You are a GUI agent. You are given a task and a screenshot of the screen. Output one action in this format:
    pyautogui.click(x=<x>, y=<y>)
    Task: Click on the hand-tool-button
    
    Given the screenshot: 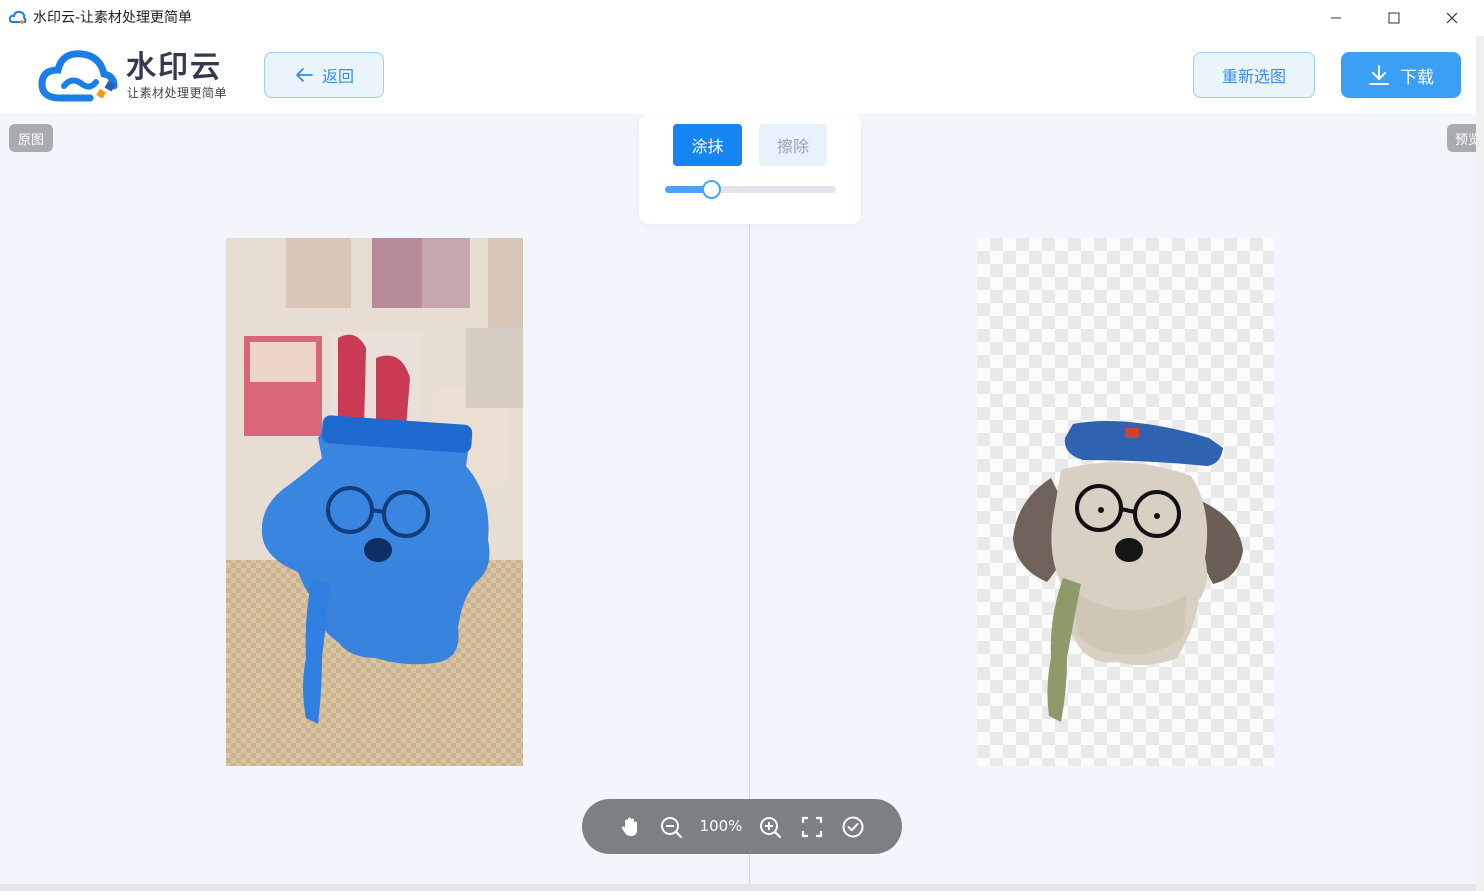 What is the action you would take?
    pyautogui.click(x=630, y=827)
    